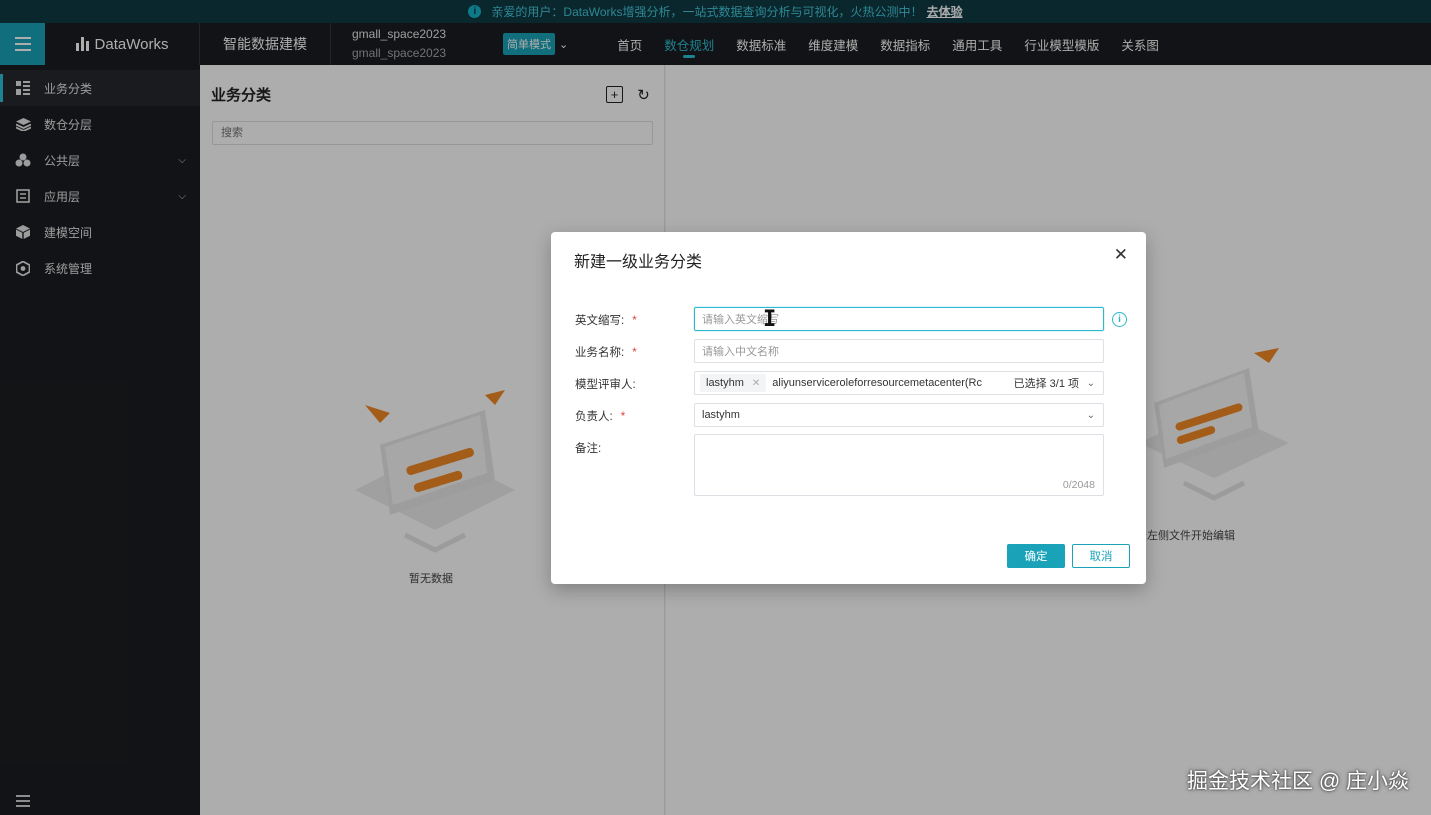 This screenshot has width=1431, height=815. What do you see at coordinates (1046, 384) in the screenshot?
I see `reviewer-count: 已选择 3/1 项` at bounding box center [1046, 384].